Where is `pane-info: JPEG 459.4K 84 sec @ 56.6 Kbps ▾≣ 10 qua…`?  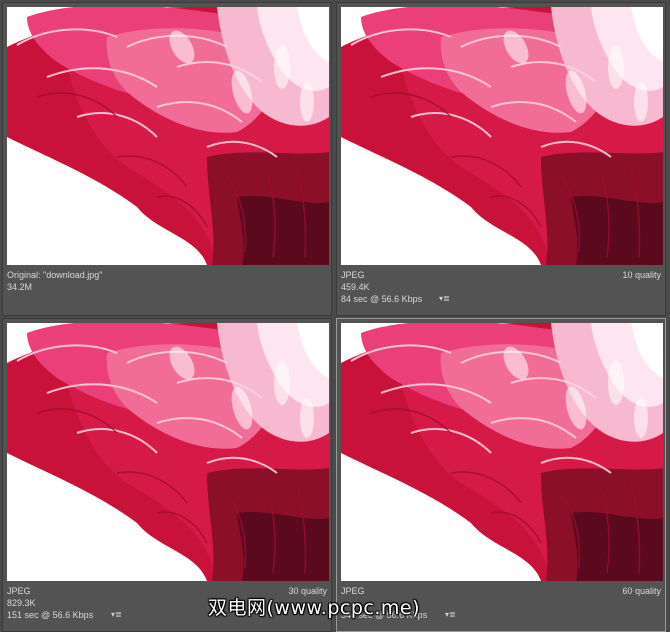
pane-info: JPEG 459.4K 84 sec @ 56.6 Kbps ▾≣ 10 qua… is located at coordinates (501, 291).